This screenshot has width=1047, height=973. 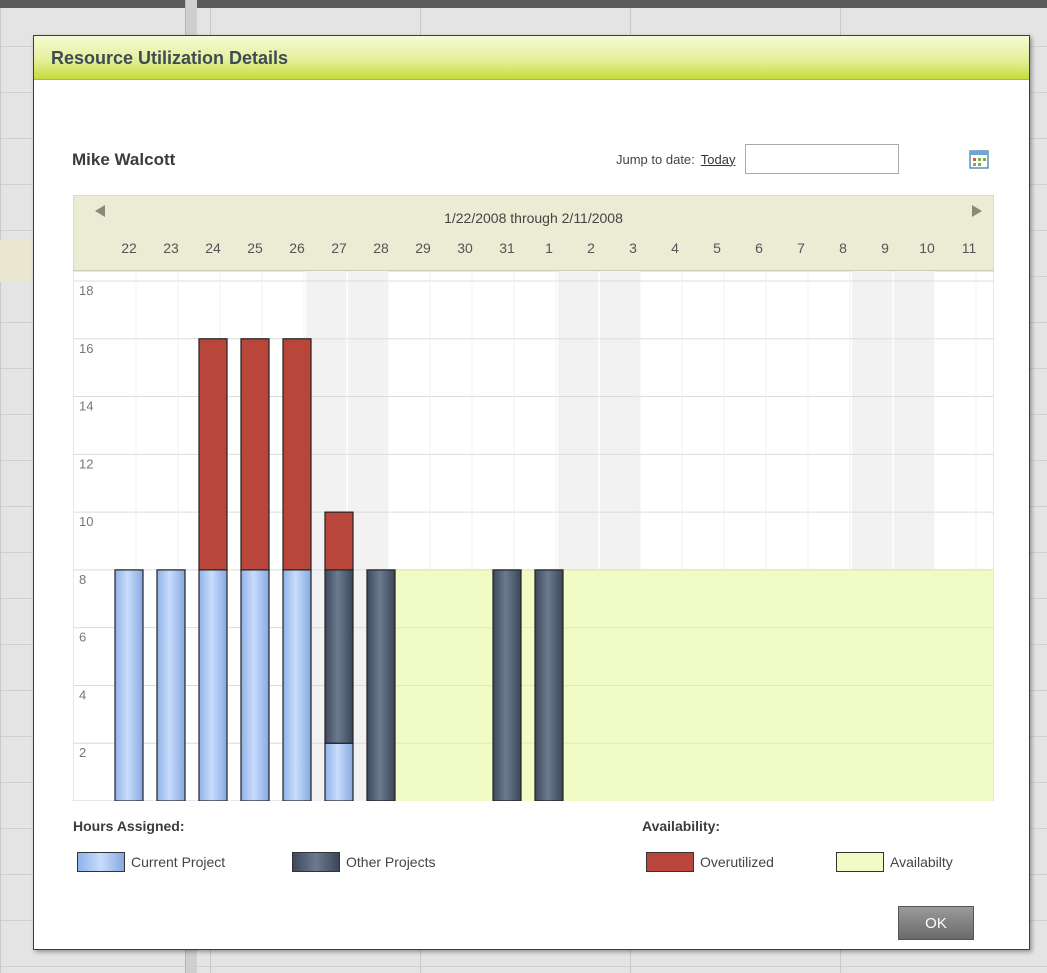 I want to click on dialog-header: Resource Utilization Details, so click(x=531, y=58).